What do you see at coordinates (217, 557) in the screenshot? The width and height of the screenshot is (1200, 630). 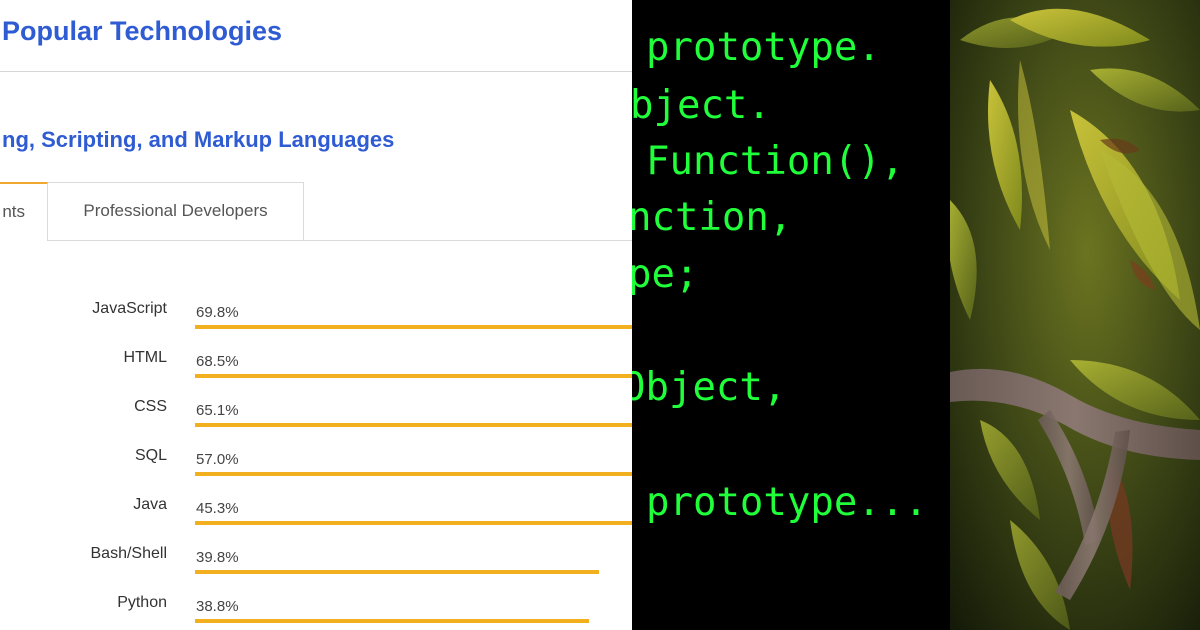 I see `bar-value-label: 39.8%` at bounding box center [217, 557].